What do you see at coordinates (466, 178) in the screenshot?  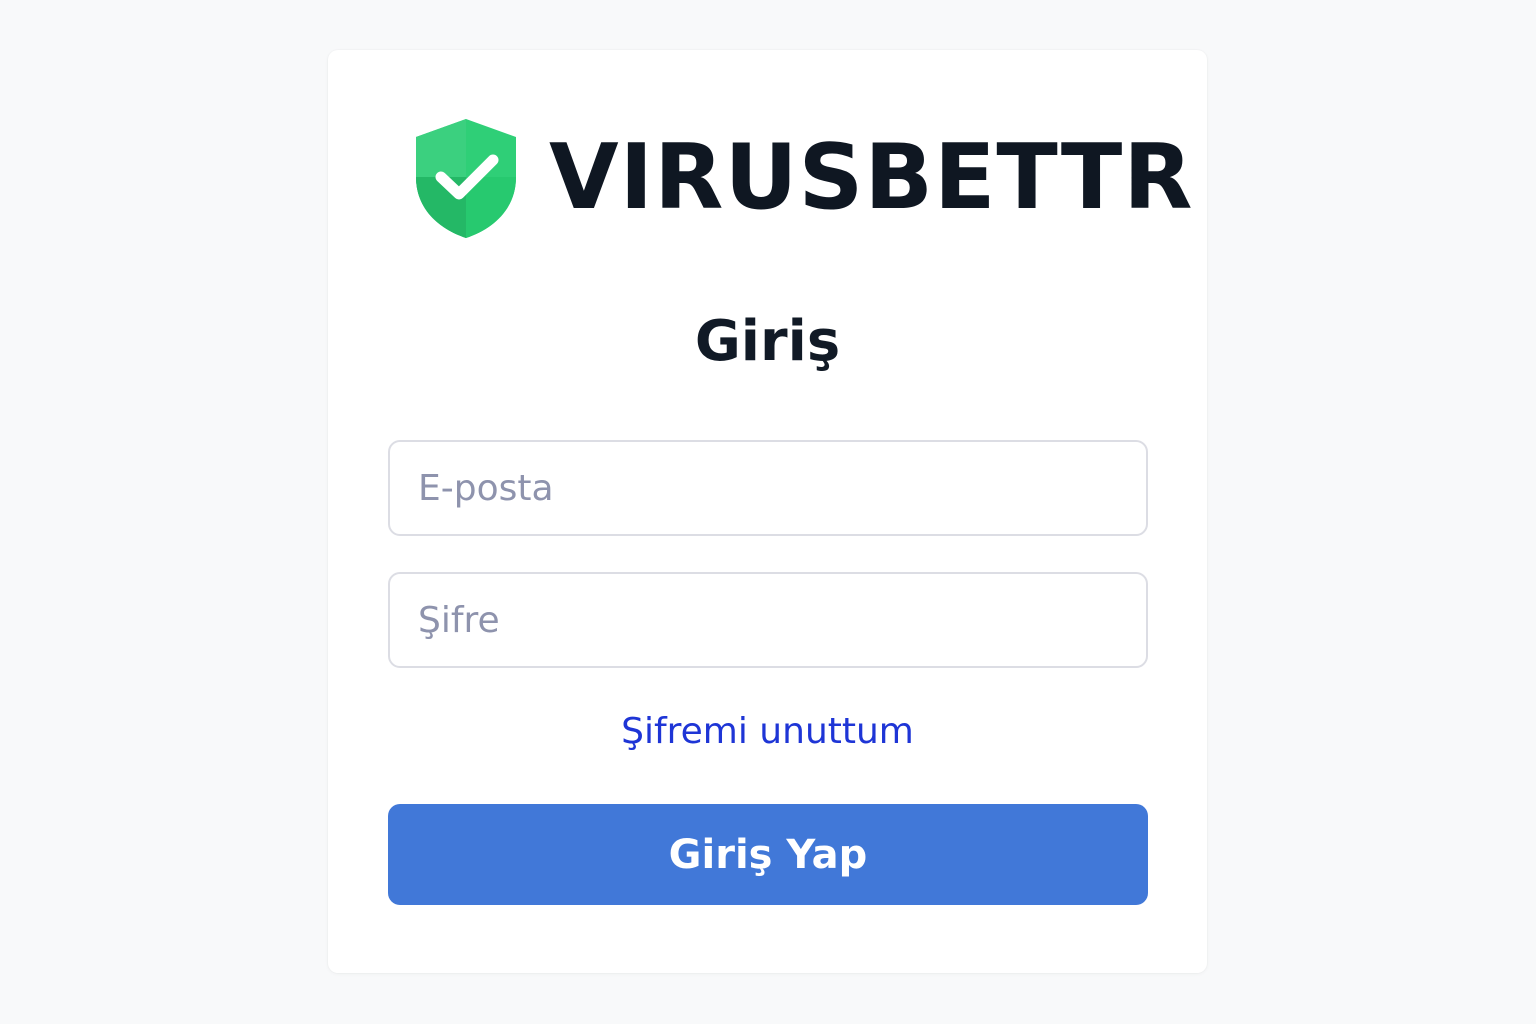 I see `shield-check-icon` at bounding box center [466, 178].